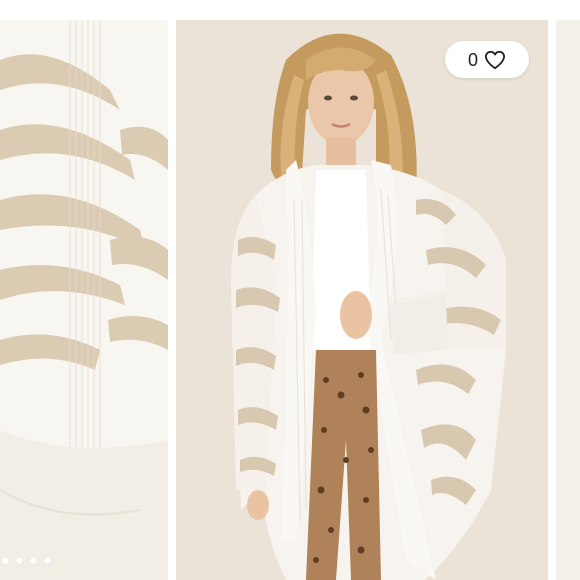 The image size is (580, 580). What do you see at coordinates (494, 59) in the screenshot?
I see `heart-outline-icon` at bounding box center [494, 59].